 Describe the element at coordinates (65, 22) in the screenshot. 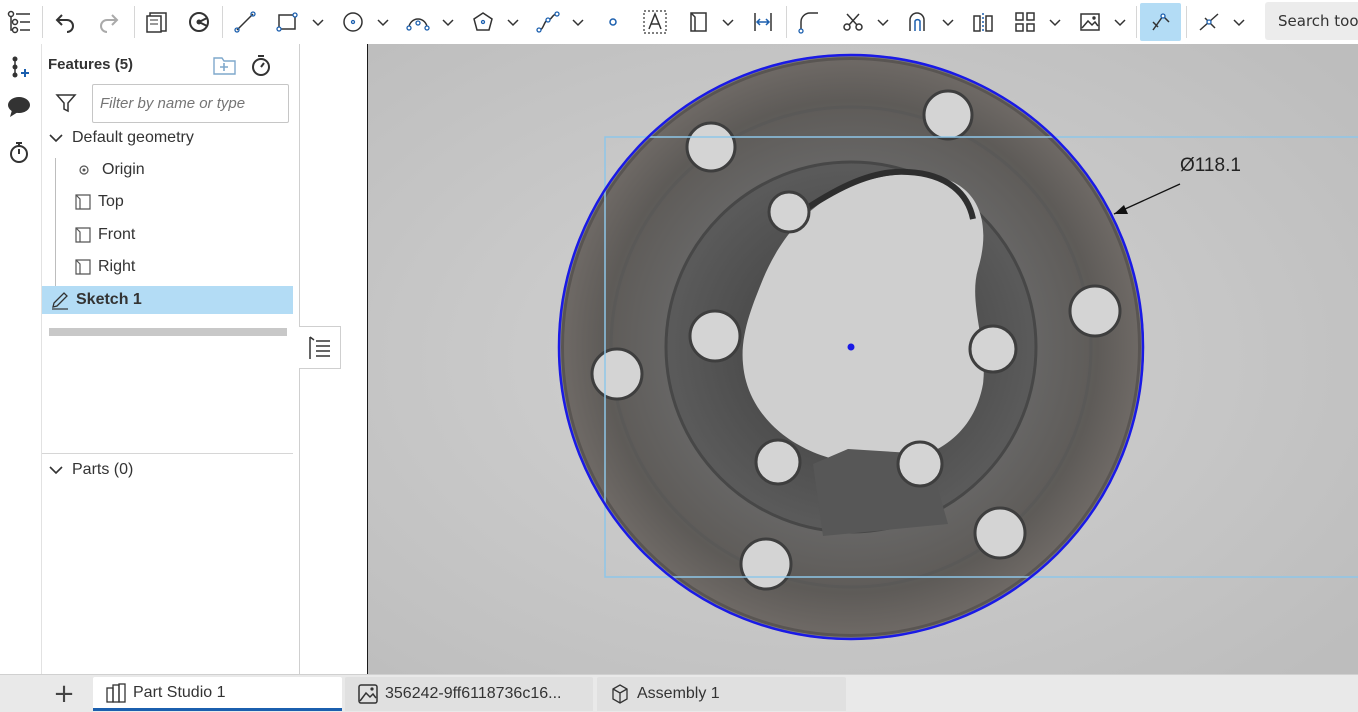

I see `undo-icon` at that location.